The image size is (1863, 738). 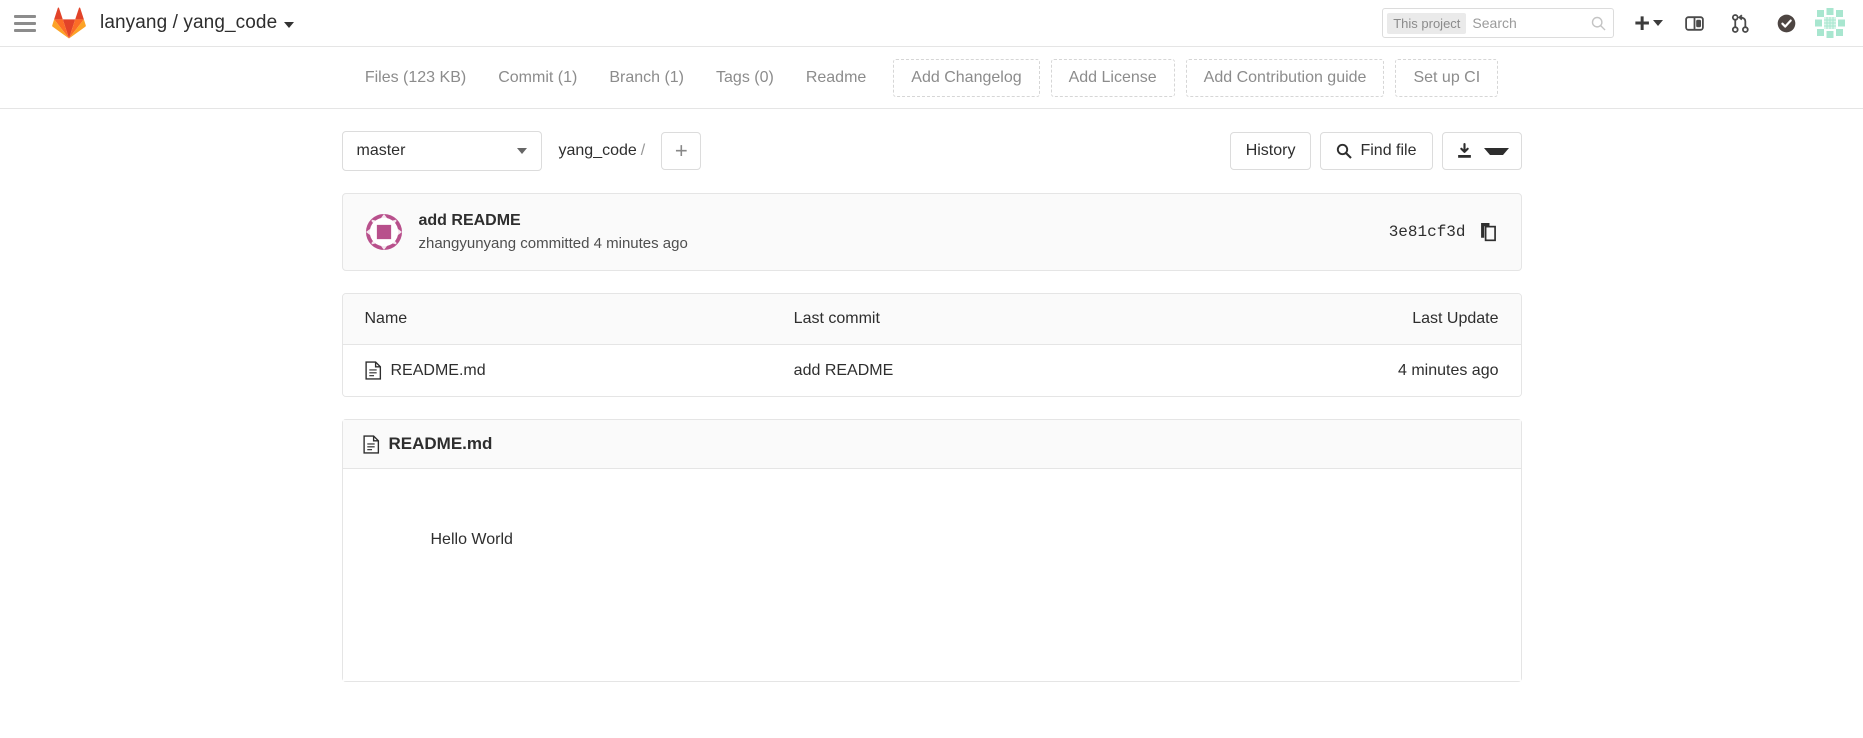 I want to click on todos-check-icon, so click(x=1786, y=23).